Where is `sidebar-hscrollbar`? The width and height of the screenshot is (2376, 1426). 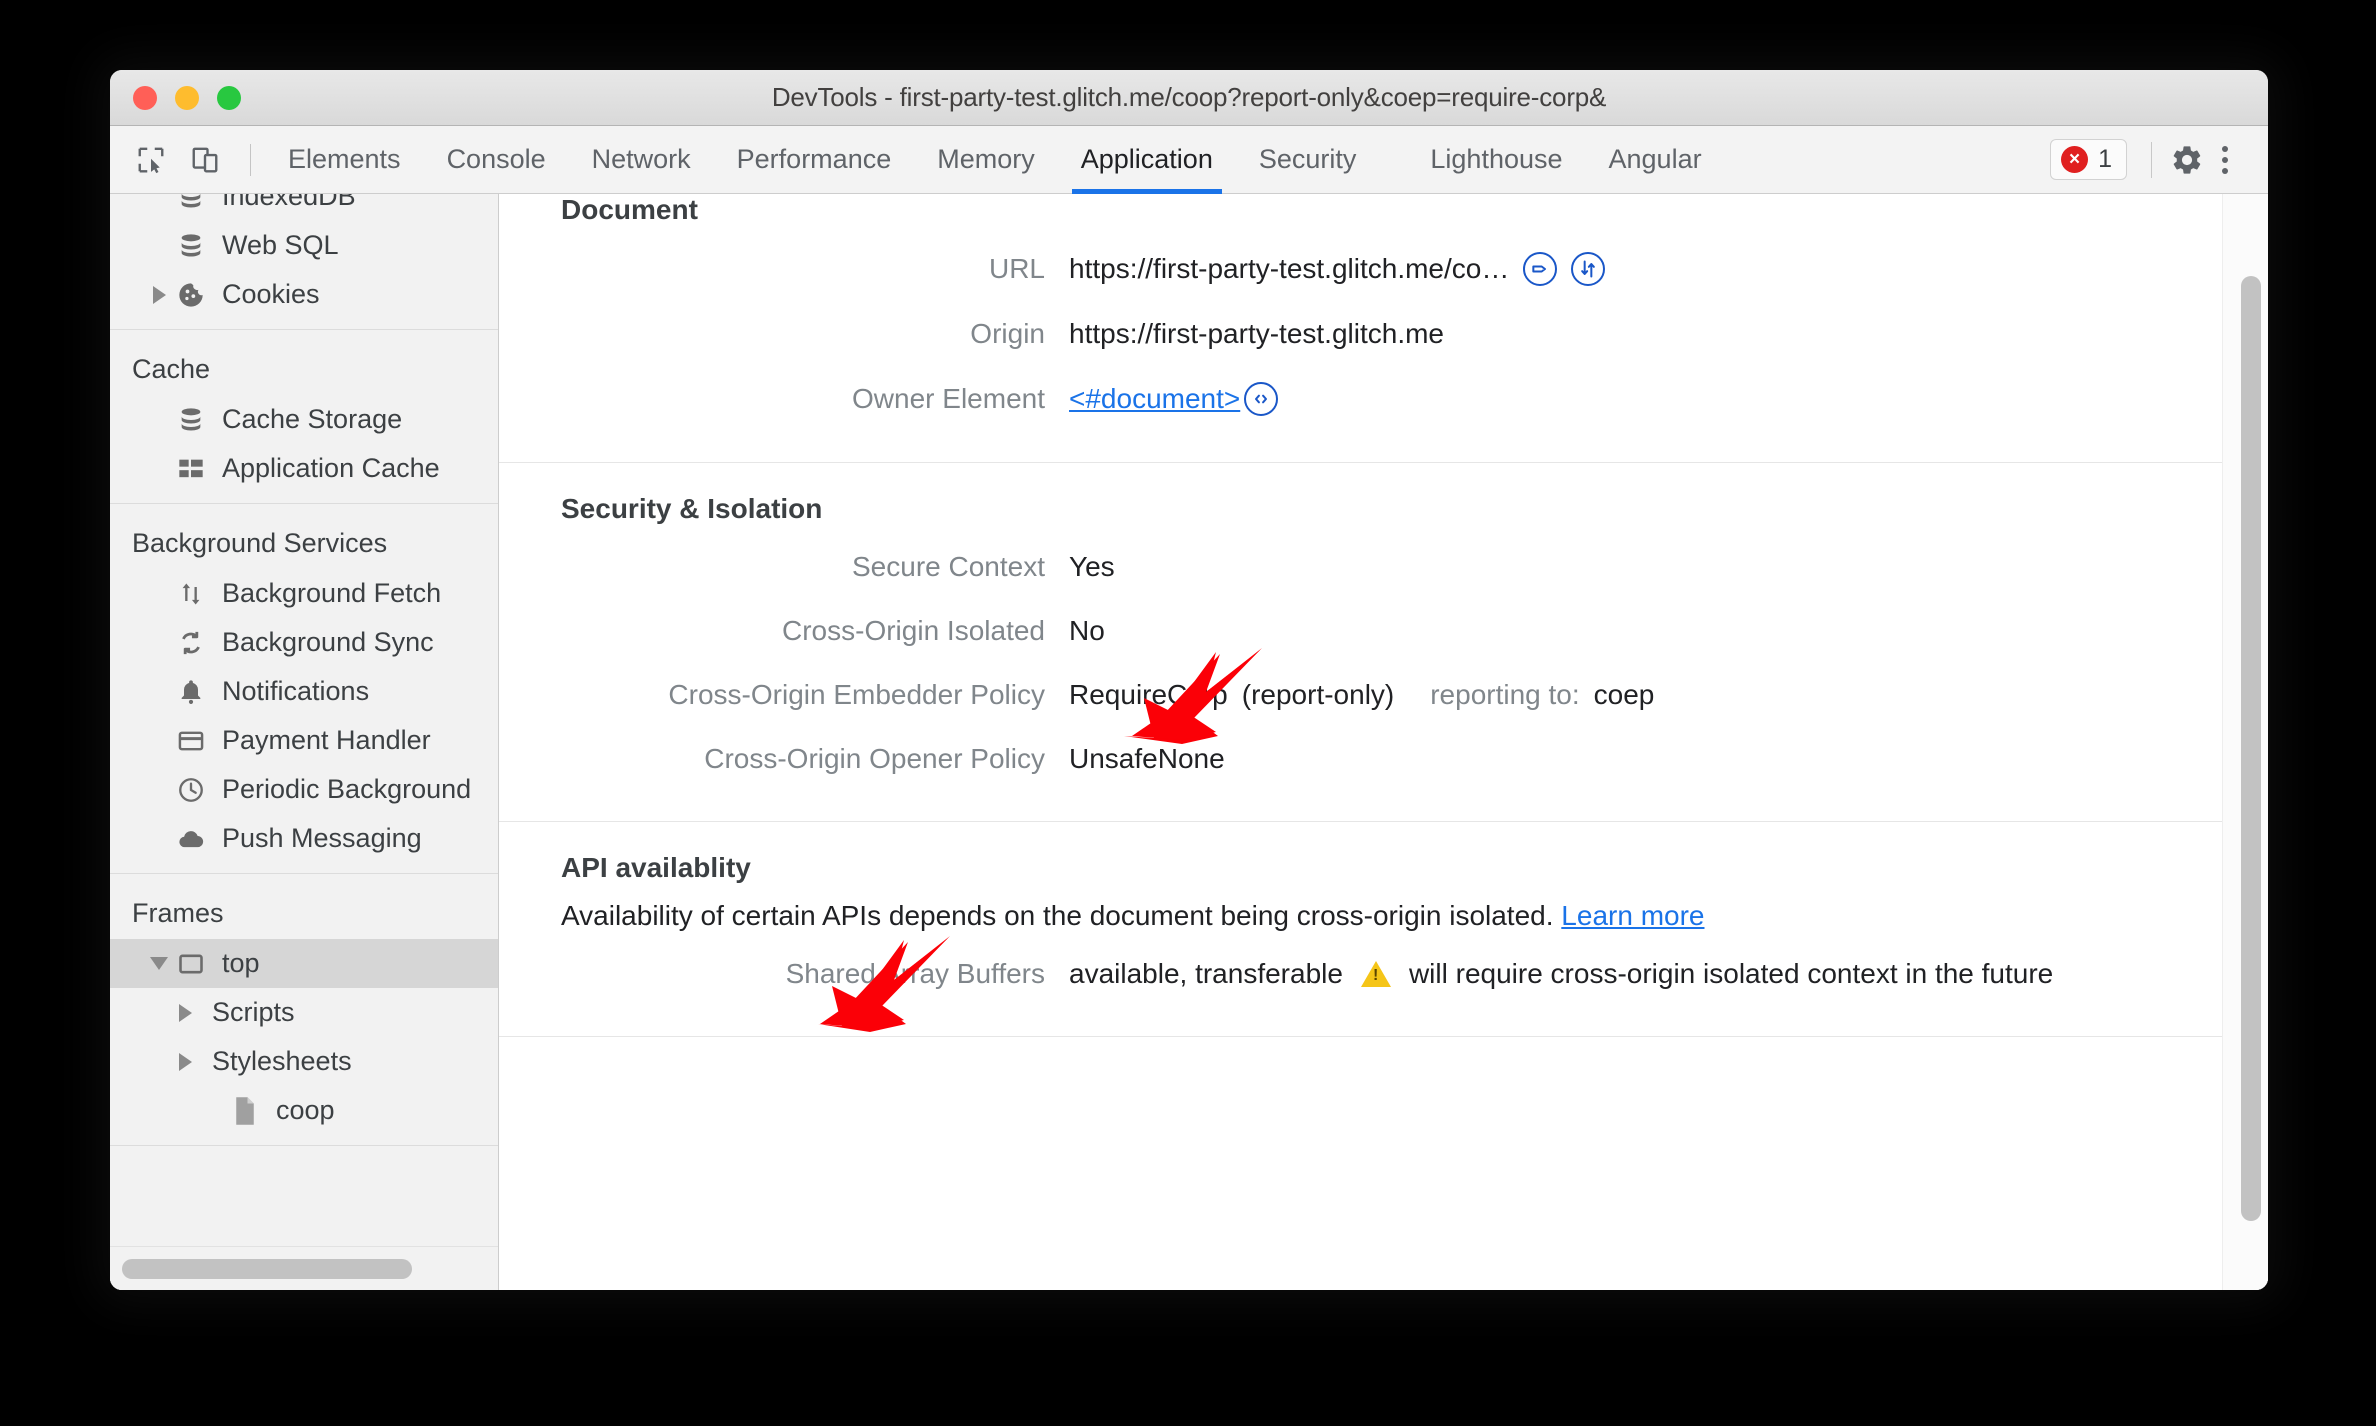
sidebar-hscrollbar is located at coordinates (304, 1268).